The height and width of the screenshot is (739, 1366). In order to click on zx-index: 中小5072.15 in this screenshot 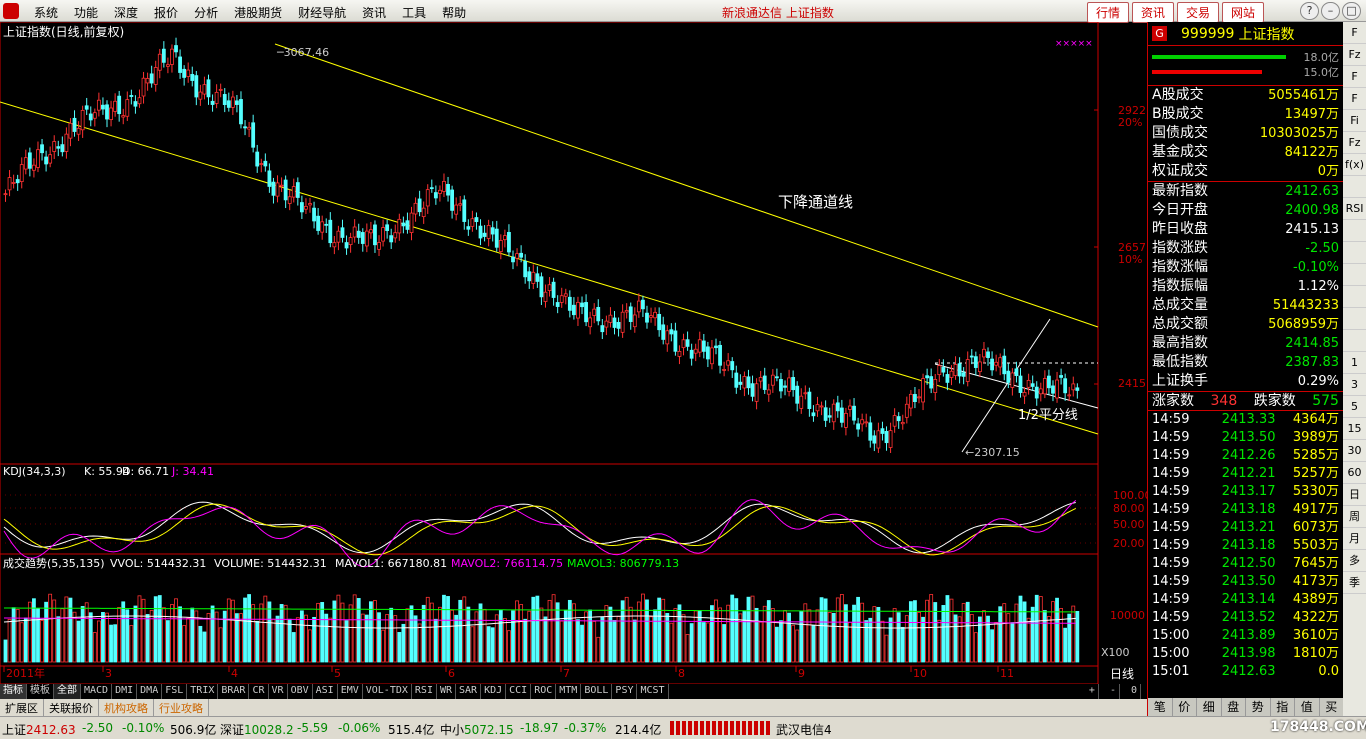, I will do `click(477, 729)`.